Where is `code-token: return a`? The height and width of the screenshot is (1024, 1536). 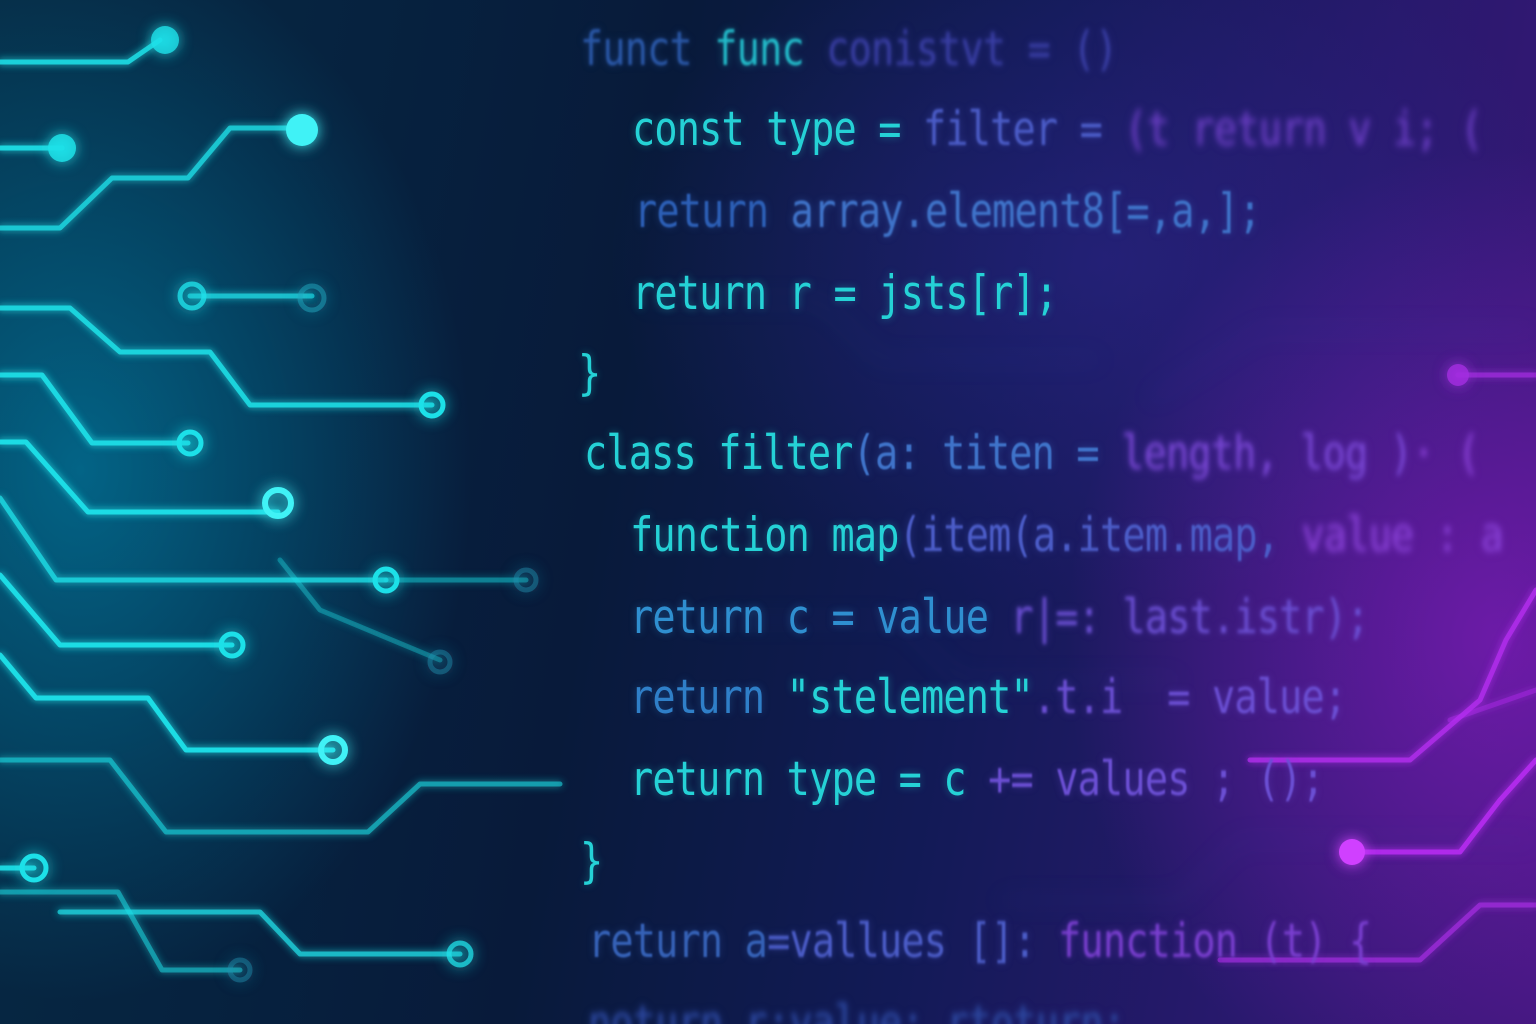 code-token: return a is located at coordinates (678, 941).